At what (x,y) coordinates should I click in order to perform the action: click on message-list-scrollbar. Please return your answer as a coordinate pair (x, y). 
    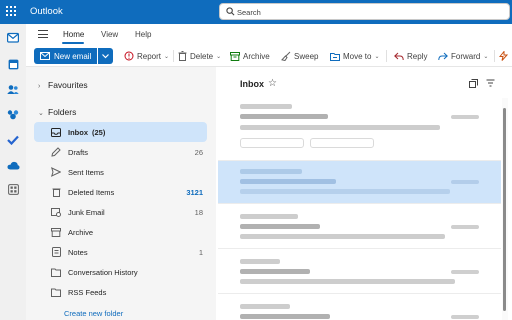
    Looking at the image, I should click on (505, 209).